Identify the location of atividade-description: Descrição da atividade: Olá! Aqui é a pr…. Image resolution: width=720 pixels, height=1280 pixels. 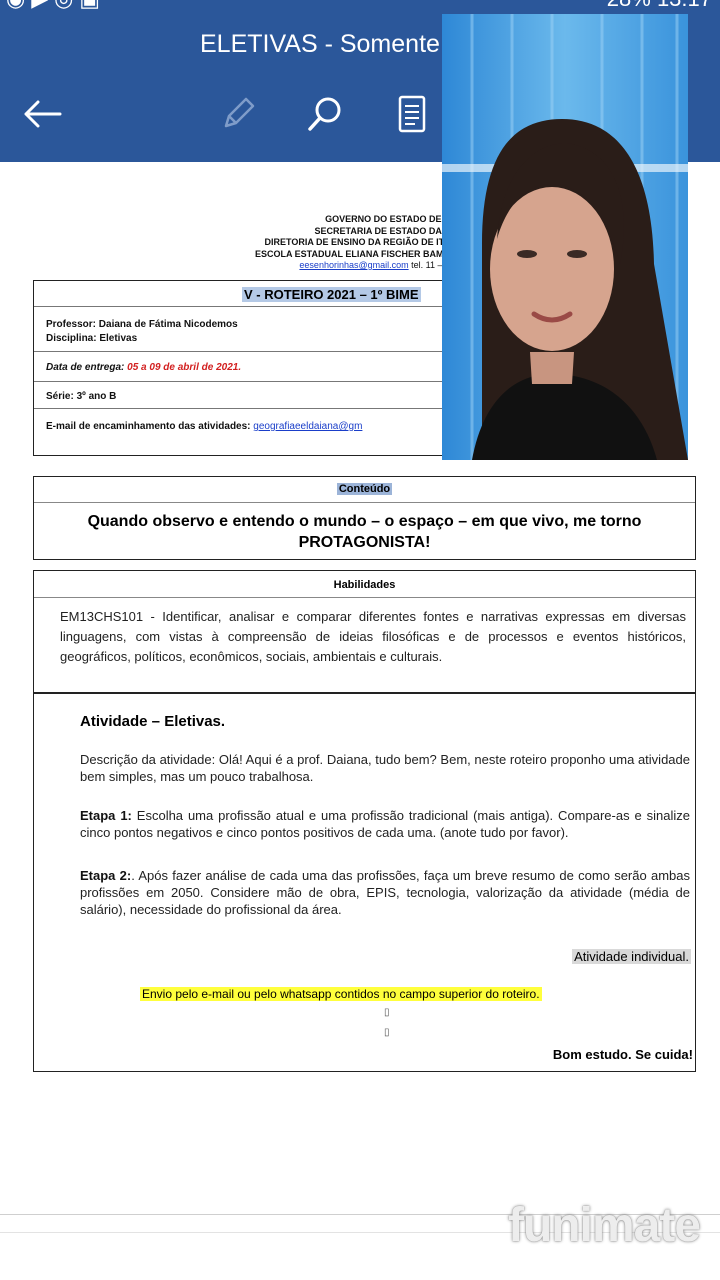
(385, 768).